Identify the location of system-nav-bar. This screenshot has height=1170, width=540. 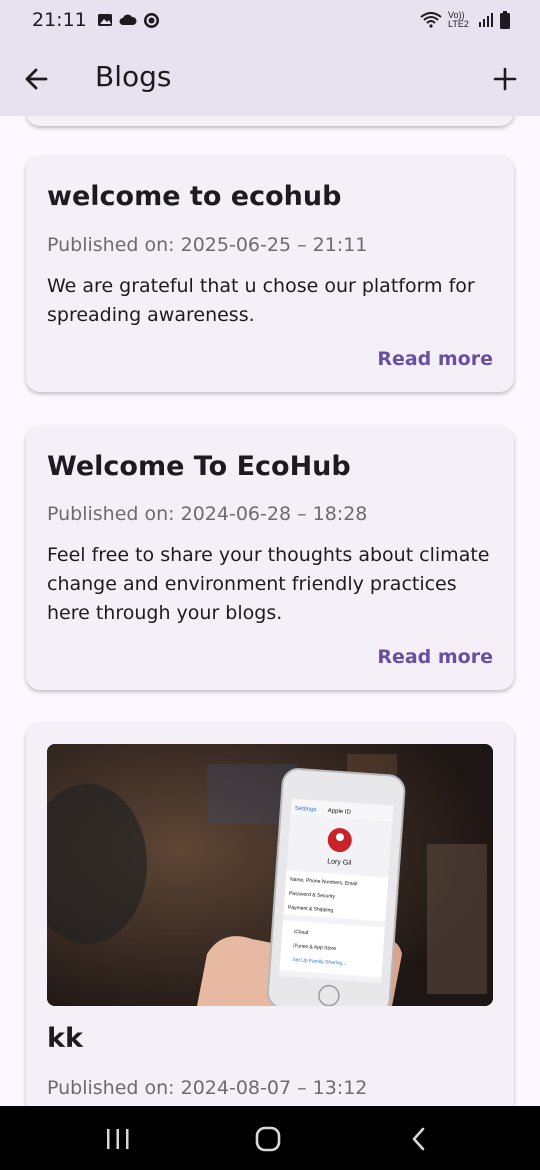
(270, 1138).